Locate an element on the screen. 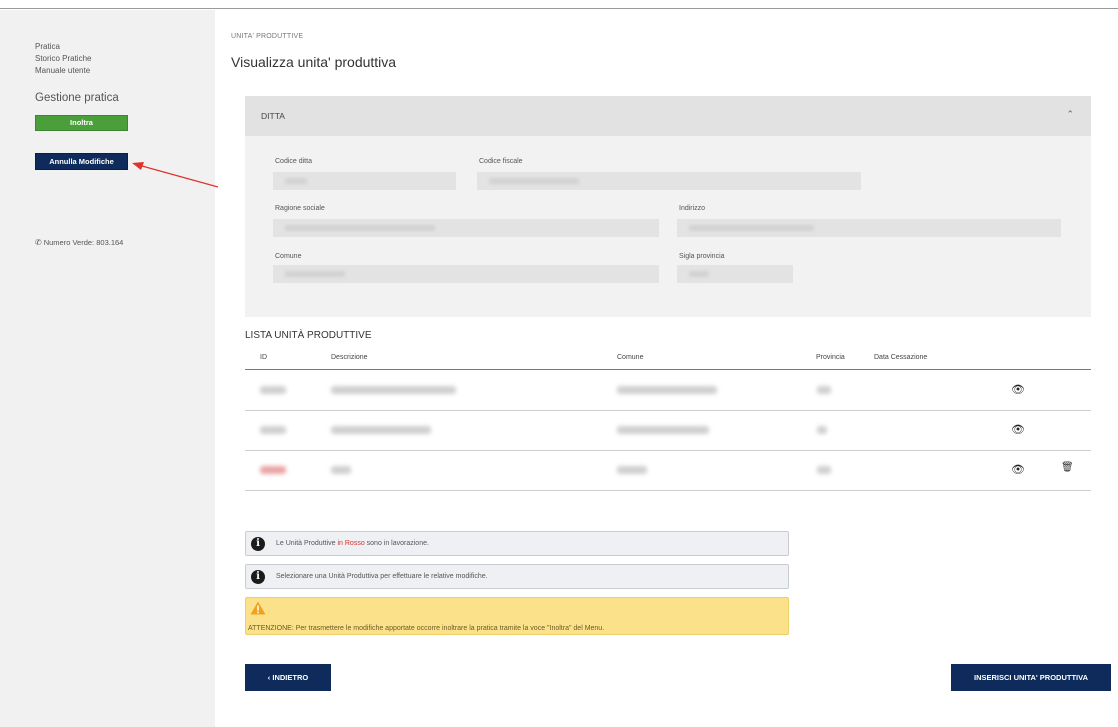 This screenshot has width=1118, height=727. ditta-panel-header: DITTA ⌃ is located at coordinates (668, 116).